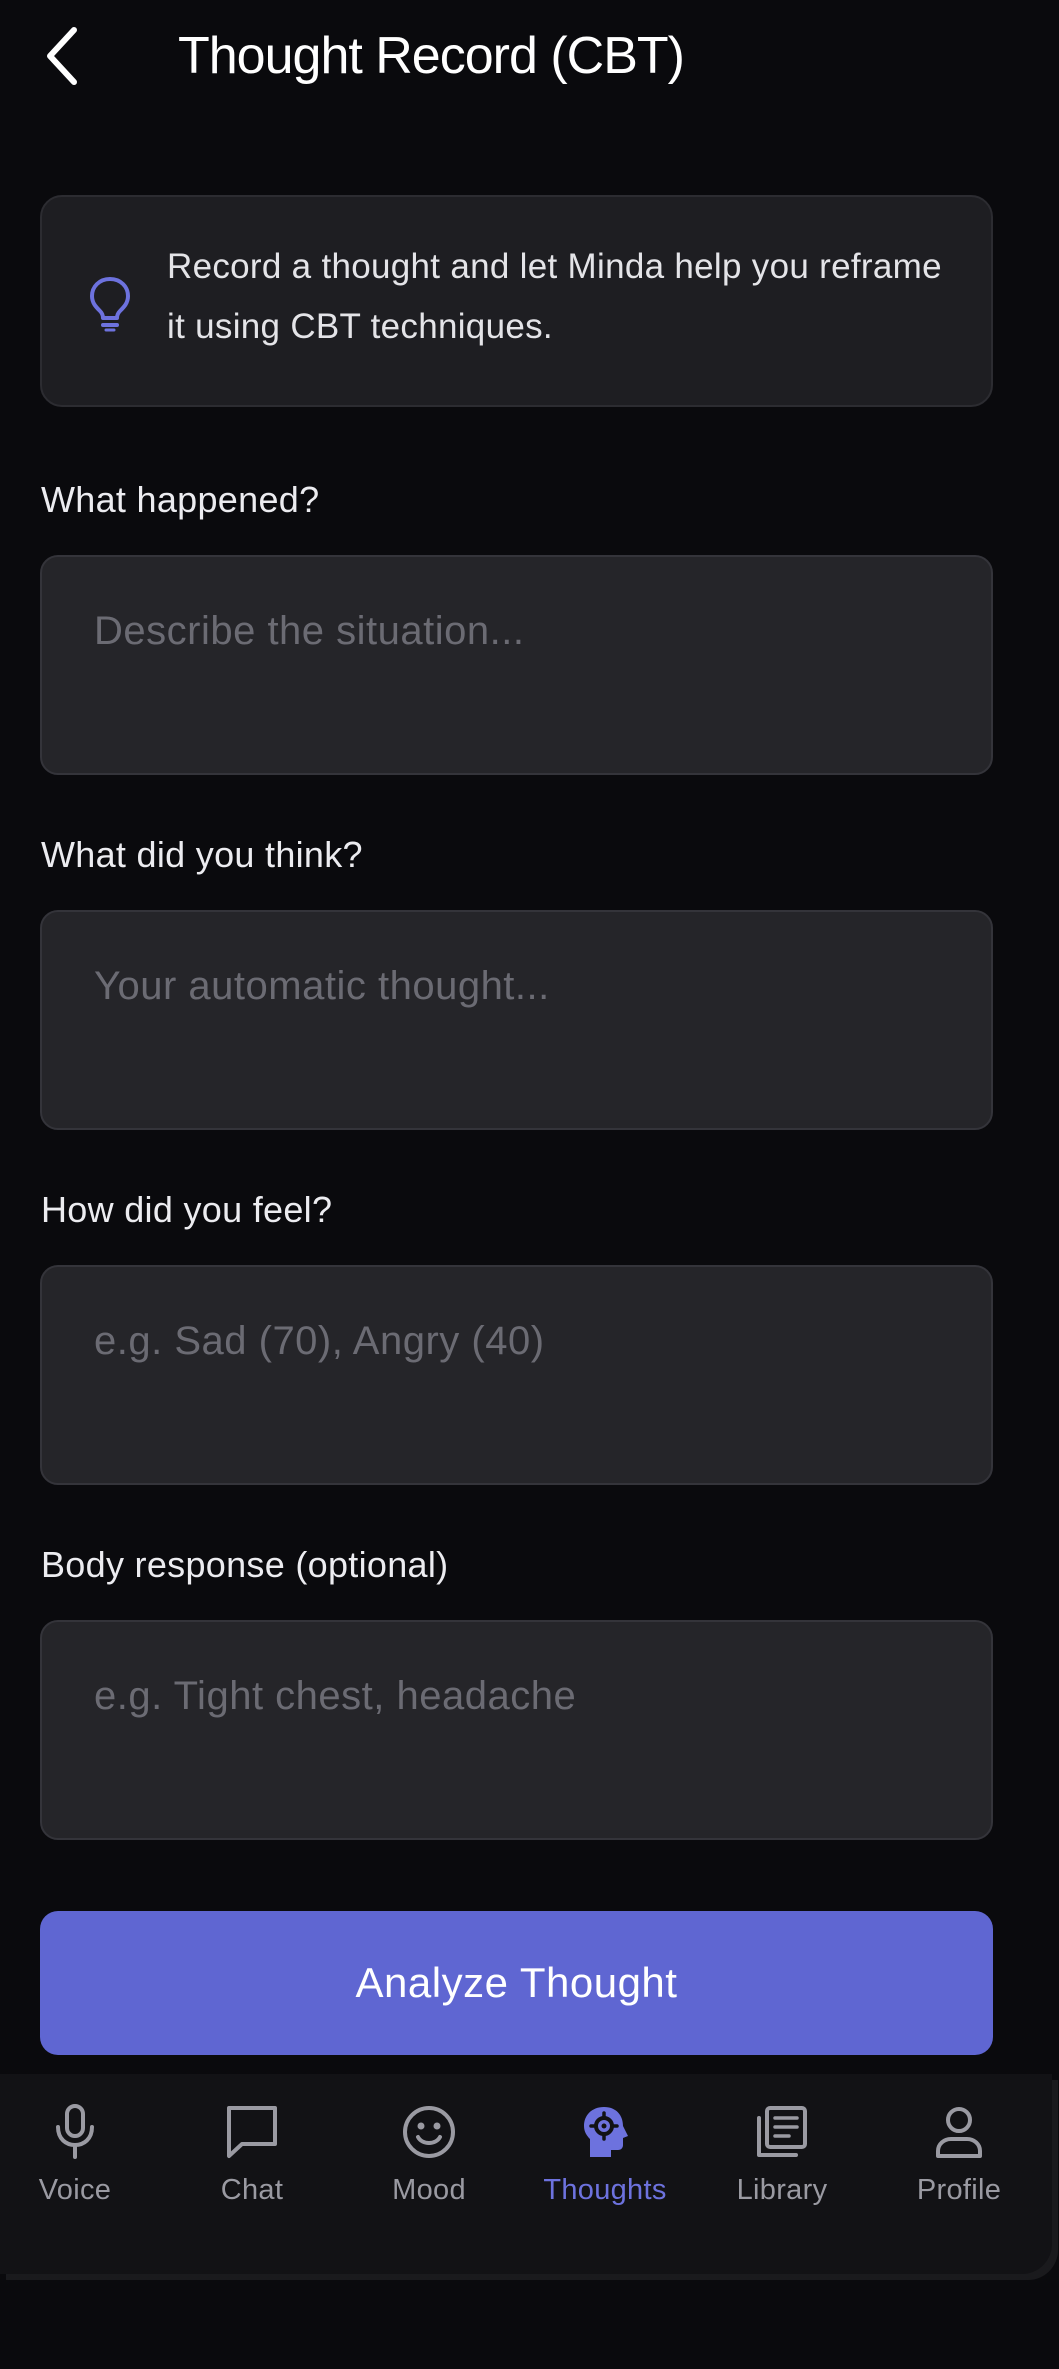  I want to click on tab-profile: Profile, so click(959, 2162).